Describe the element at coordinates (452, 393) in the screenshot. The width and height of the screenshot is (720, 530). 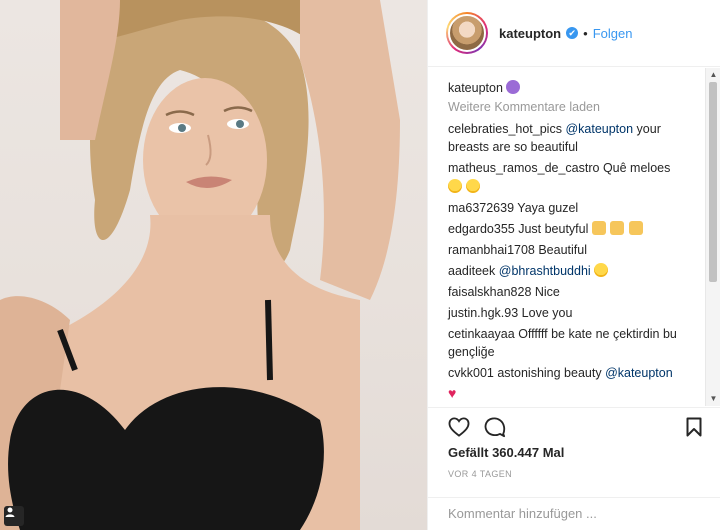
I see `red-heart-emoji-icon: ♥` at that location.